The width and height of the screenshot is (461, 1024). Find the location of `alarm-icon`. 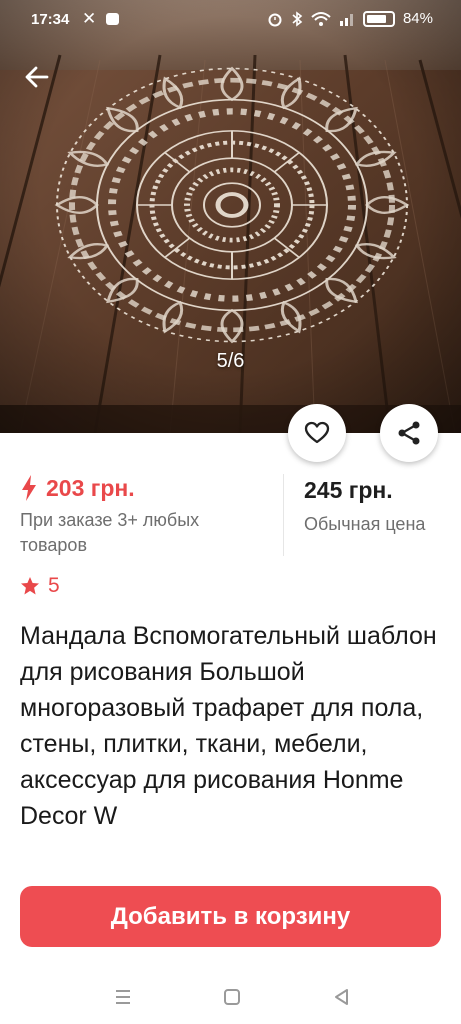

alarm-icon is located at coordinates (275, 19).